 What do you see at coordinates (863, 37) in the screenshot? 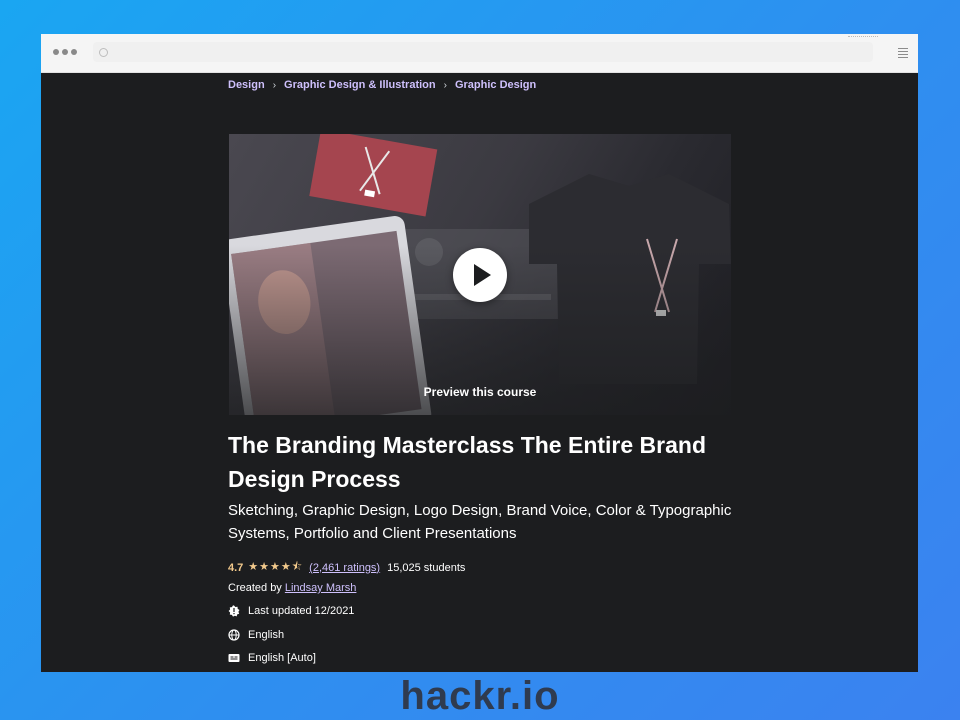
I see `toolbar-divider` at bounding box center [863, 37].